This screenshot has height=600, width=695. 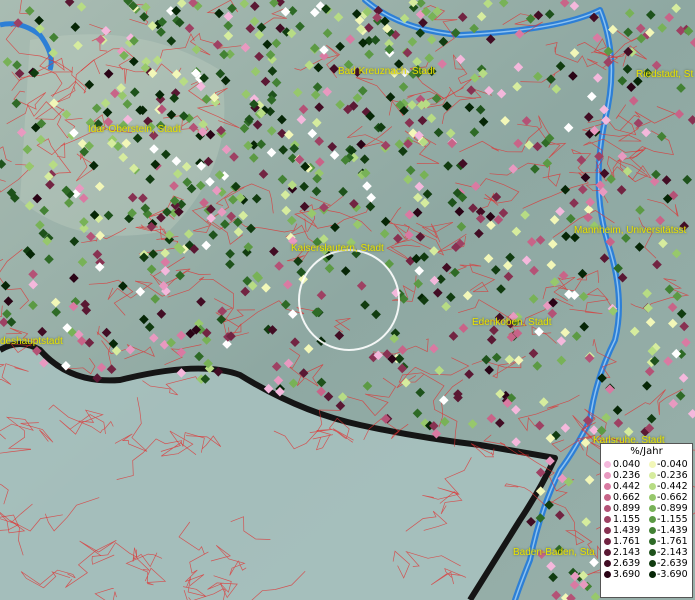 I want to click on legend-value-positive: 1.761, so click(x=627, y=541).